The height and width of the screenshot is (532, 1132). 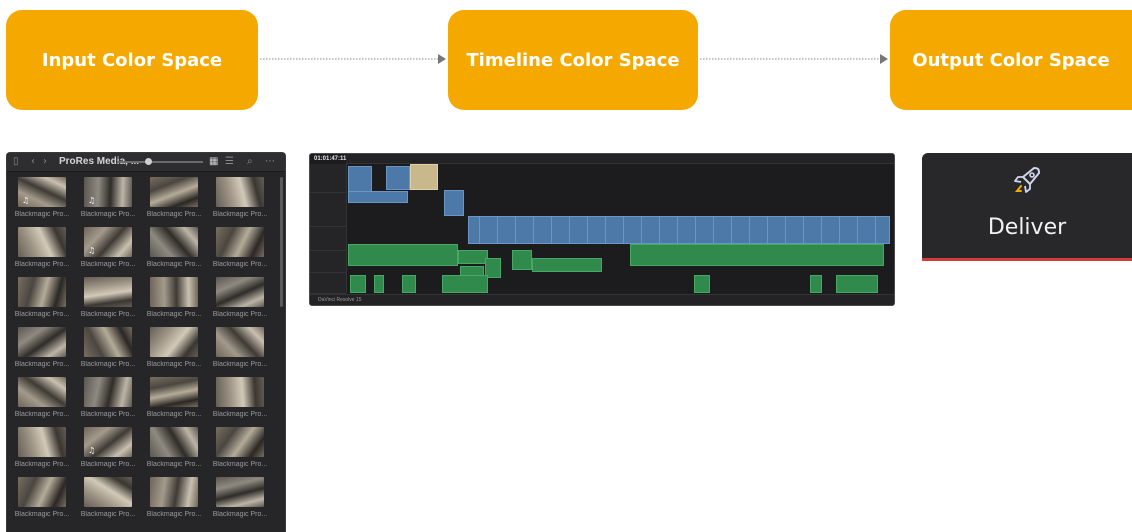 What do you see at coordinates (620, 159) in the screenshot?
I see `timeline-ruler` at bounding box center [620, 159].